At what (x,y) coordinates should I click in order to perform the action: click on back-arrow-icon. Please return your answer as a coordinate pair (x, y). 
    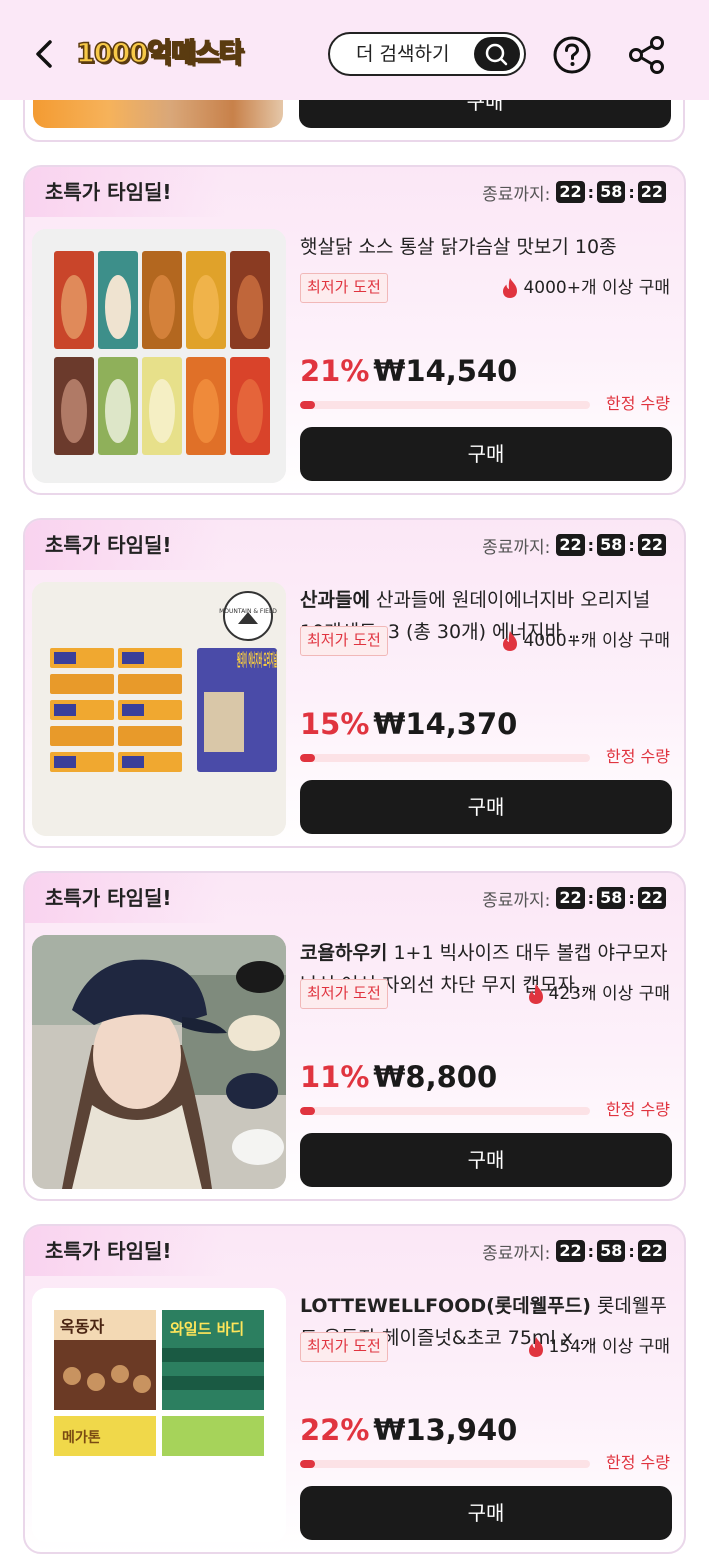
    Looking at the image, I should click on (45, 54).